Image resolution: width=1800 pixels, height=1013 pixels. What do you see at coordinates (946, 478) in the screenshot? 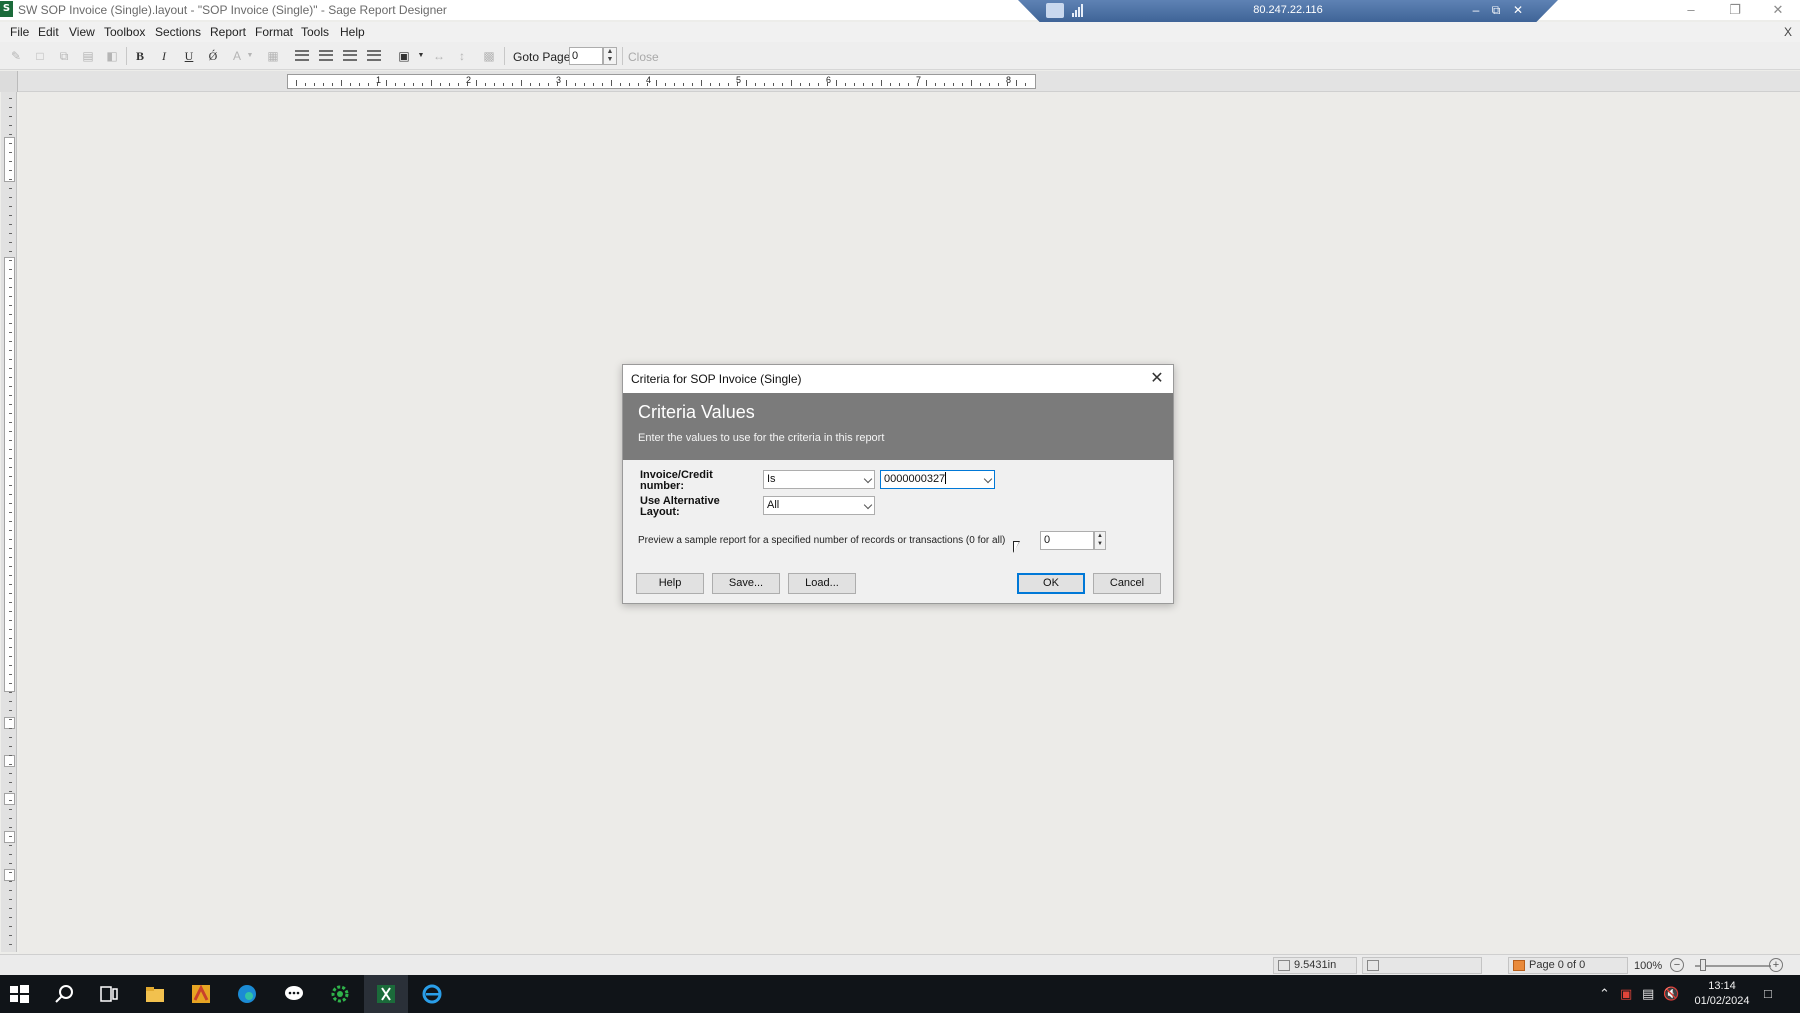
I see `text-caret` at bounding box center [946, 478].